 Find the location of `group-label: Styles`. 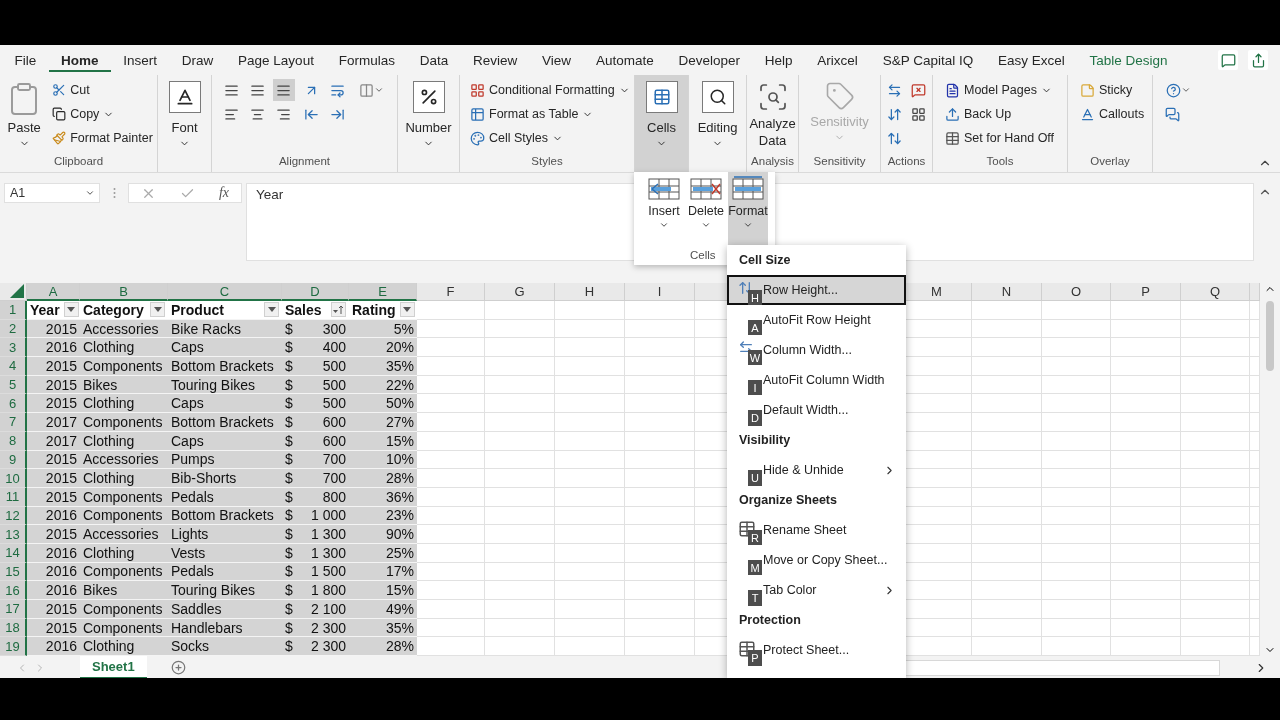

group-label: Styles is located at coordinates (547, 161).